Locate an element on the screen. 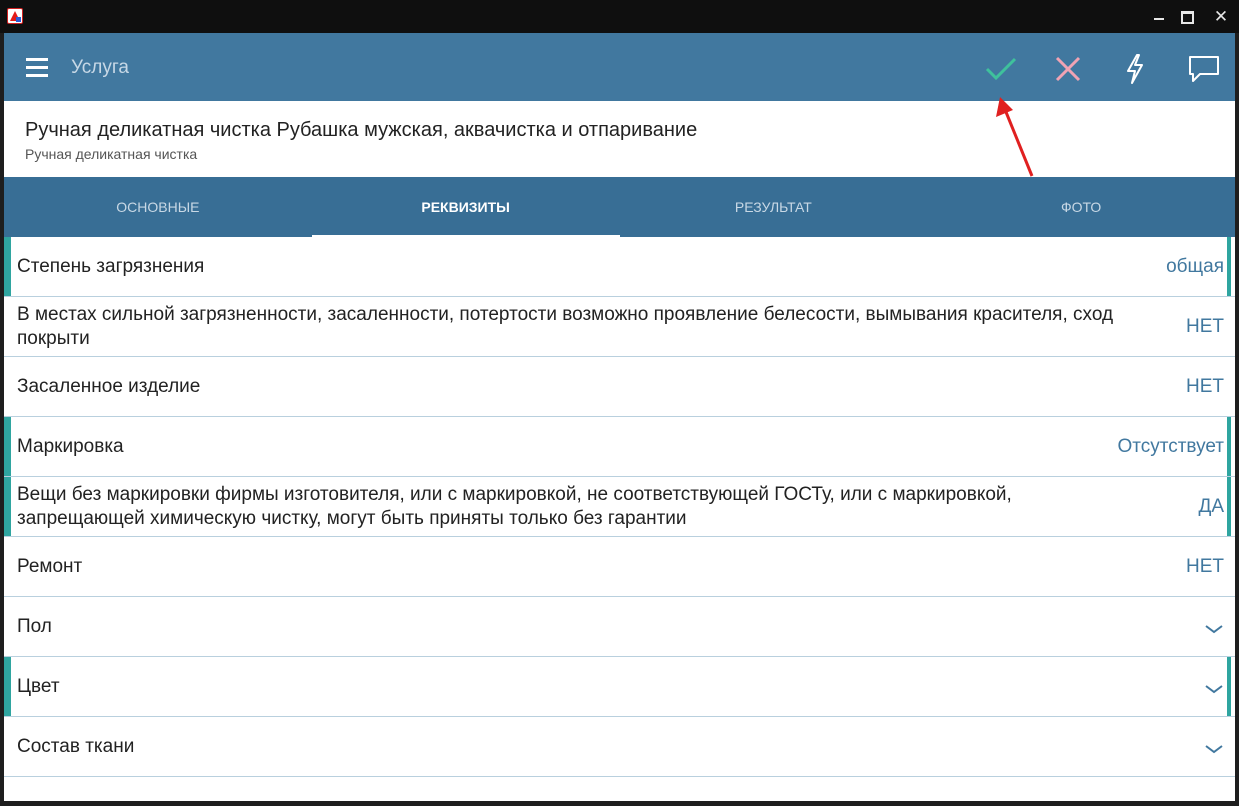 This screenshot has height=806, width=1239. cancel-button is located at coordinates (1068, 69).